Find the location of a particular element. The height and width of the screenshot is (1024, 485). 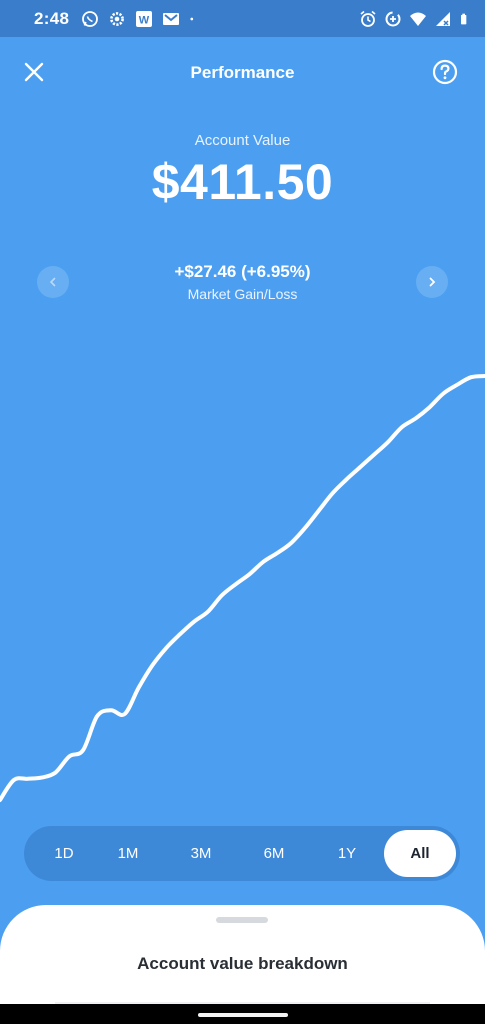

system-nav-bar is located at coordinates (242, 1014).